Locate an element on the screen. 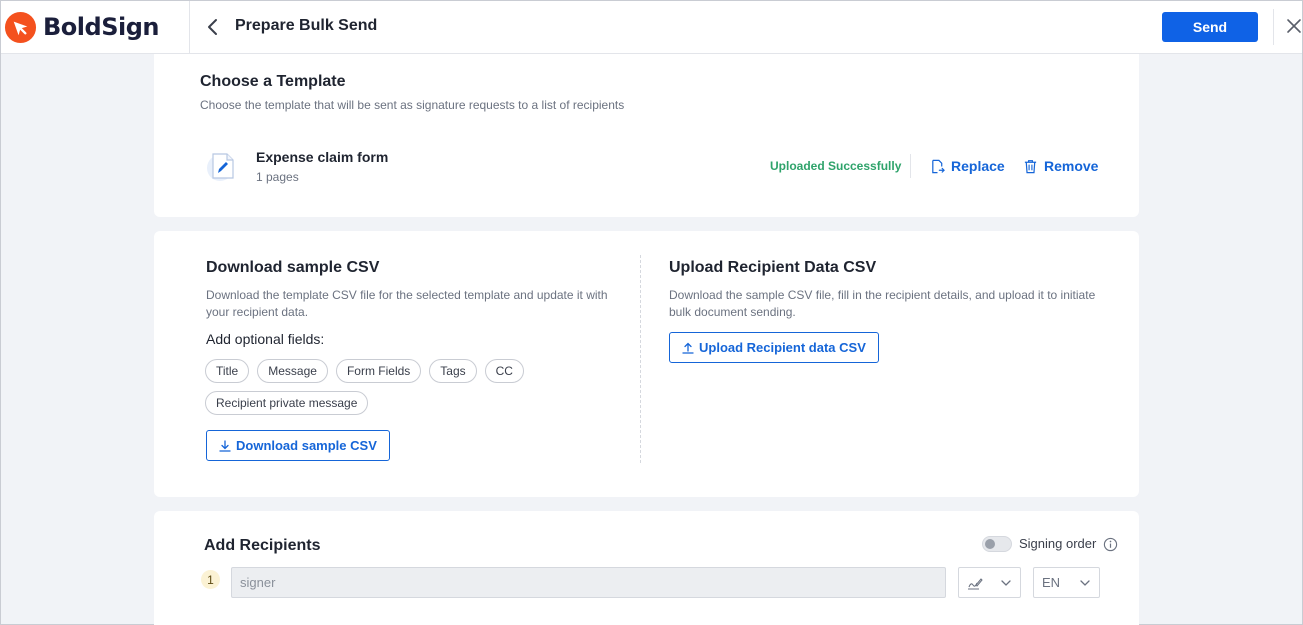 The width and height of the screenshot is (1303, 625). status-divider is located at coordinates (910, 166).